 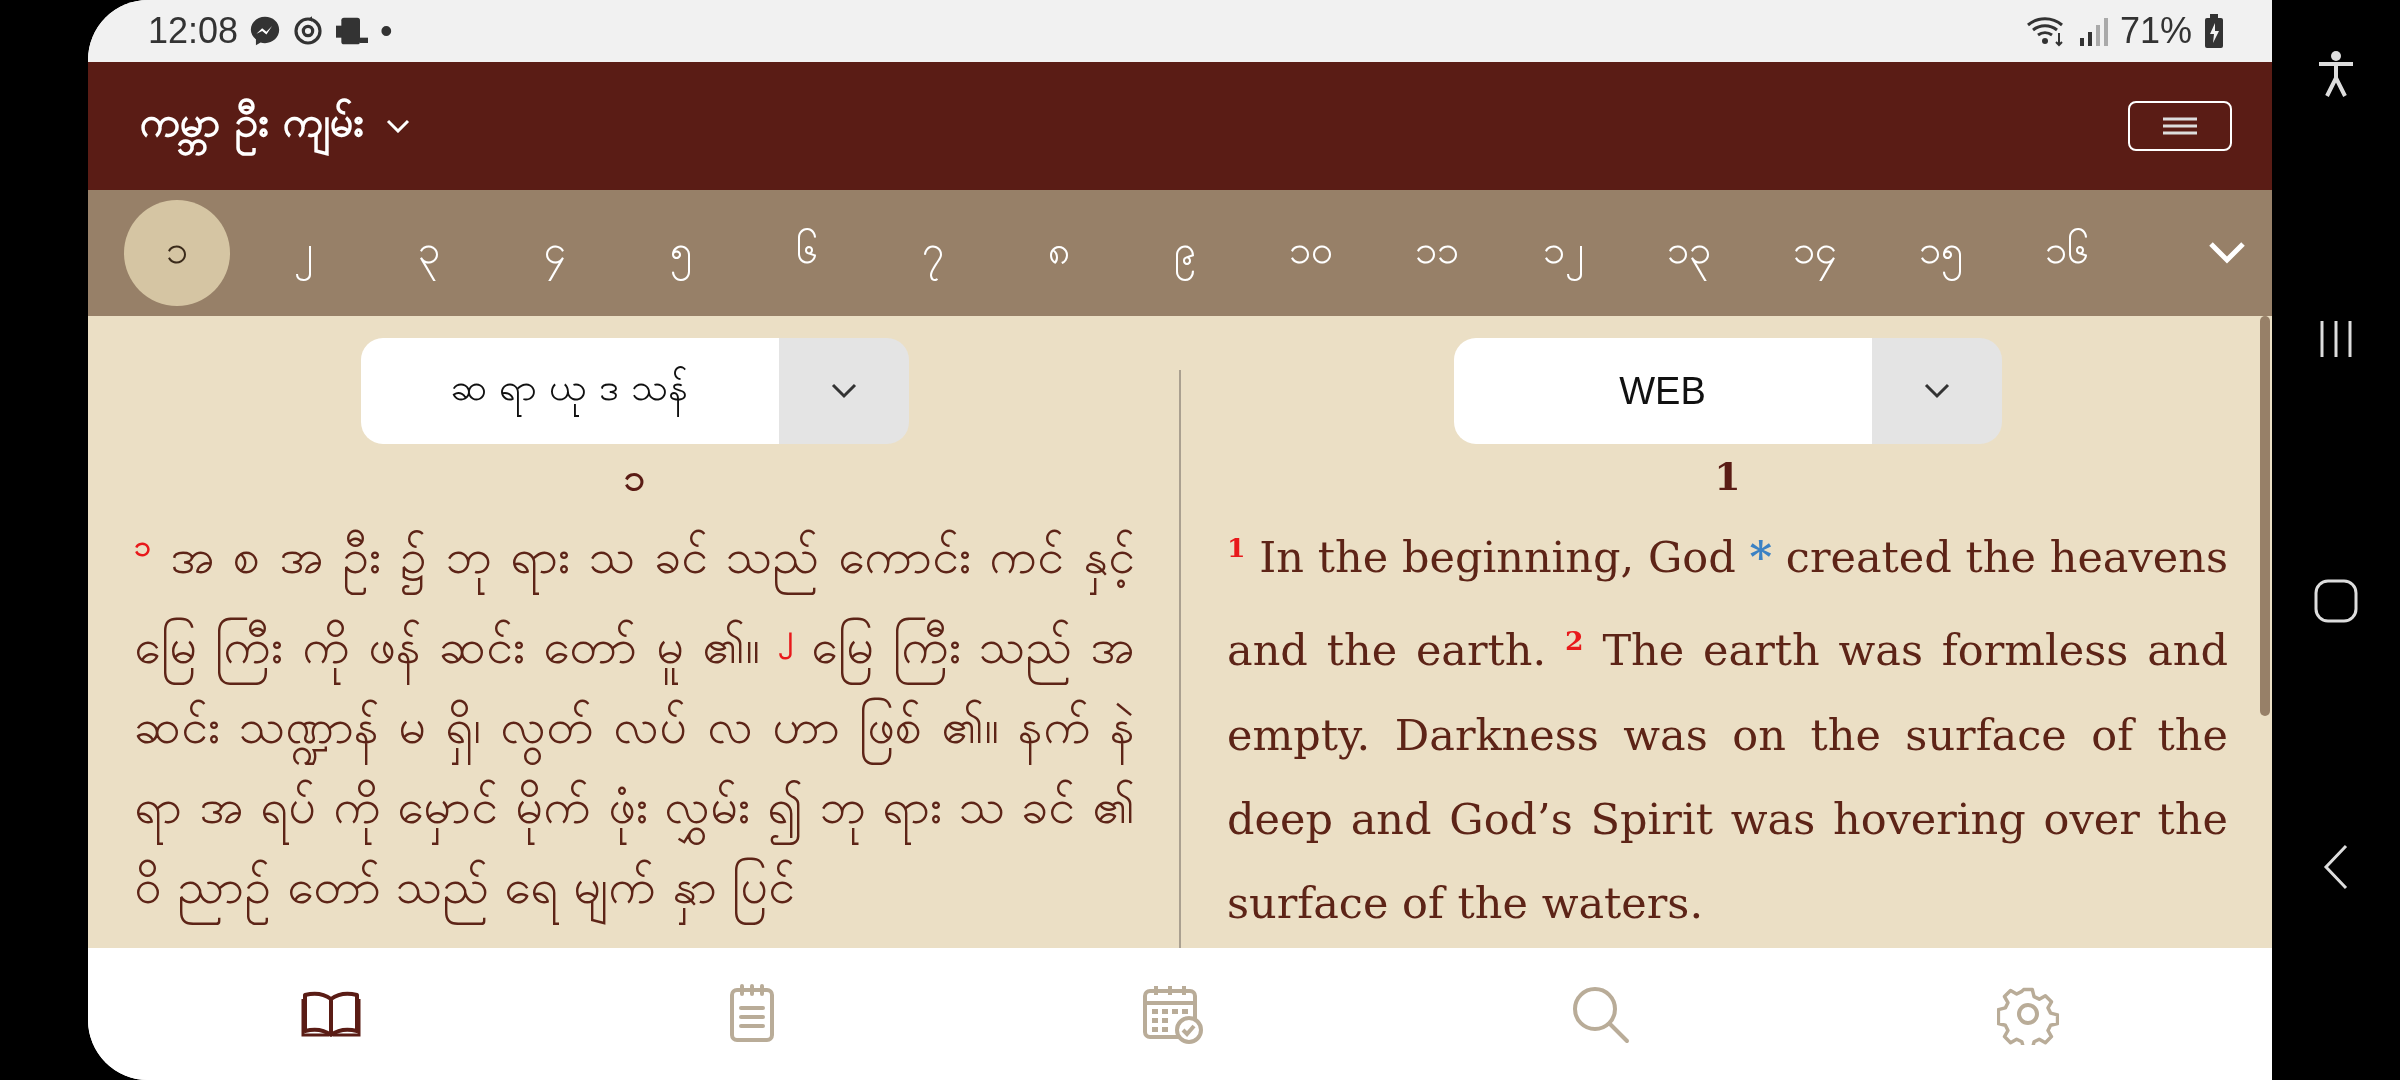 What do you see at coordinates (1689, 253) in the screenshot?
I see `chapter-button: ၁၃` at bounding box center [1689, 253].